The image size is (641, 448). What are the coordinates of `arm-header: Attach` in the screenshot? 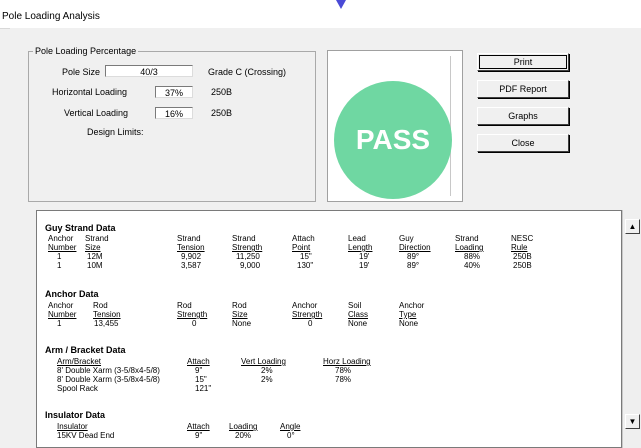 It's located at (198, 361).